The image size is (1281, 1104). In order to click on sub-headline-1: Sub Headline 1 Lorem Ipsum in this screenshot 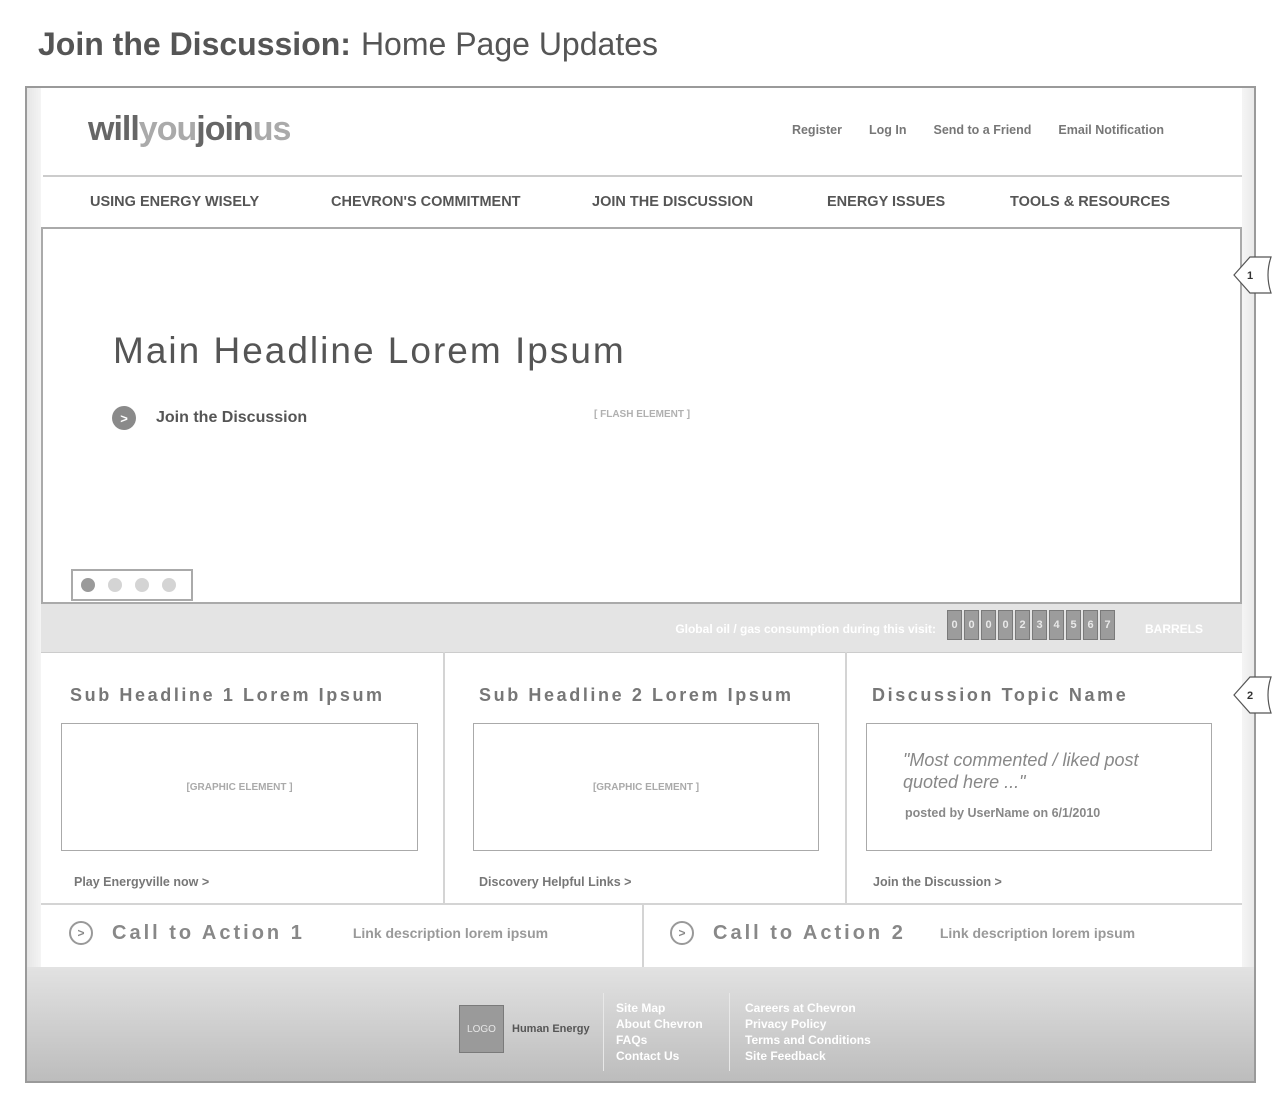, I will do `click(227, 695)`.